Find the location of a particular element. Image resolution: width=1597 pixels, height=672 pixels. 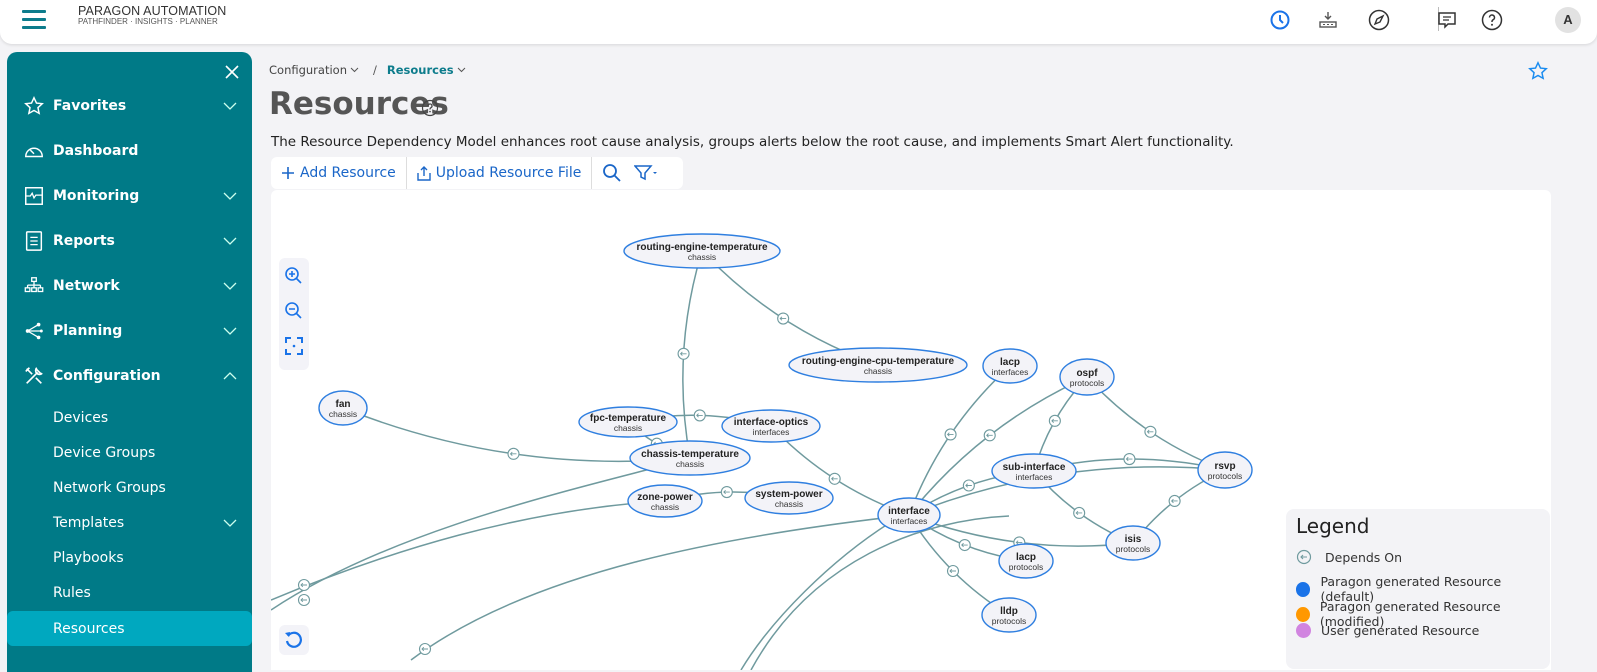

resource-toolbar: Add Resource Upload Resource File is located at coordinates (477, 173).